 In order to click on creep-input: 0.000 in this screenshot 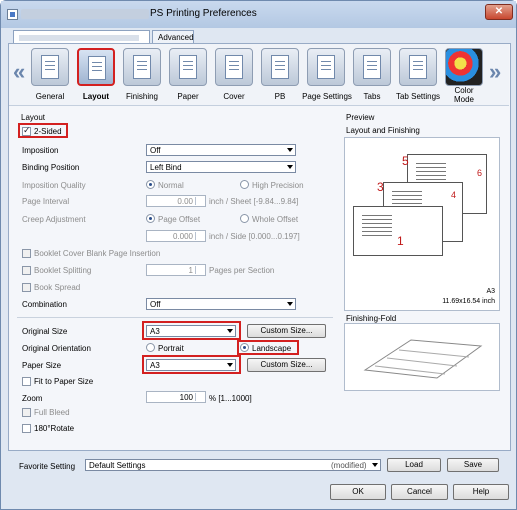, I will do `click(176, 236)`.